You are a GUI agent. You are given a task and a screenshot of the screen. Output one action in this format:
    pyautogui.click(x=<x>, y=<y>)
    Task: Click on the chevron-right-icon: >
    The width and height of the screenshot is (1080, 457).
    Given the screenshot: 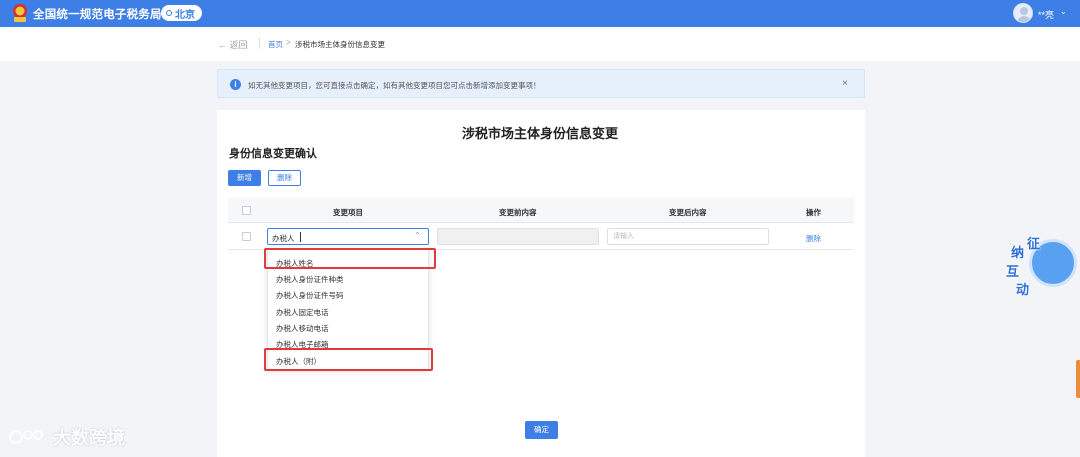 What is the action you would take?
    pyautogui.click(x=288, y=42)
    